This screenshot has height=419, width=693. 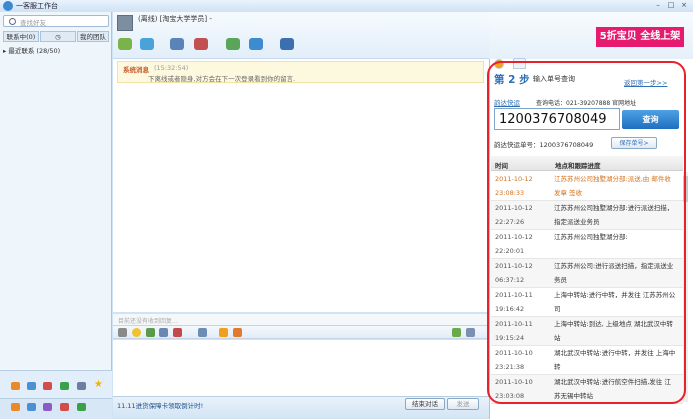 What do you see at coordinates (163, 332) in the screenshot?
I see `screenshot-icon` at bounding box center [163, 332].